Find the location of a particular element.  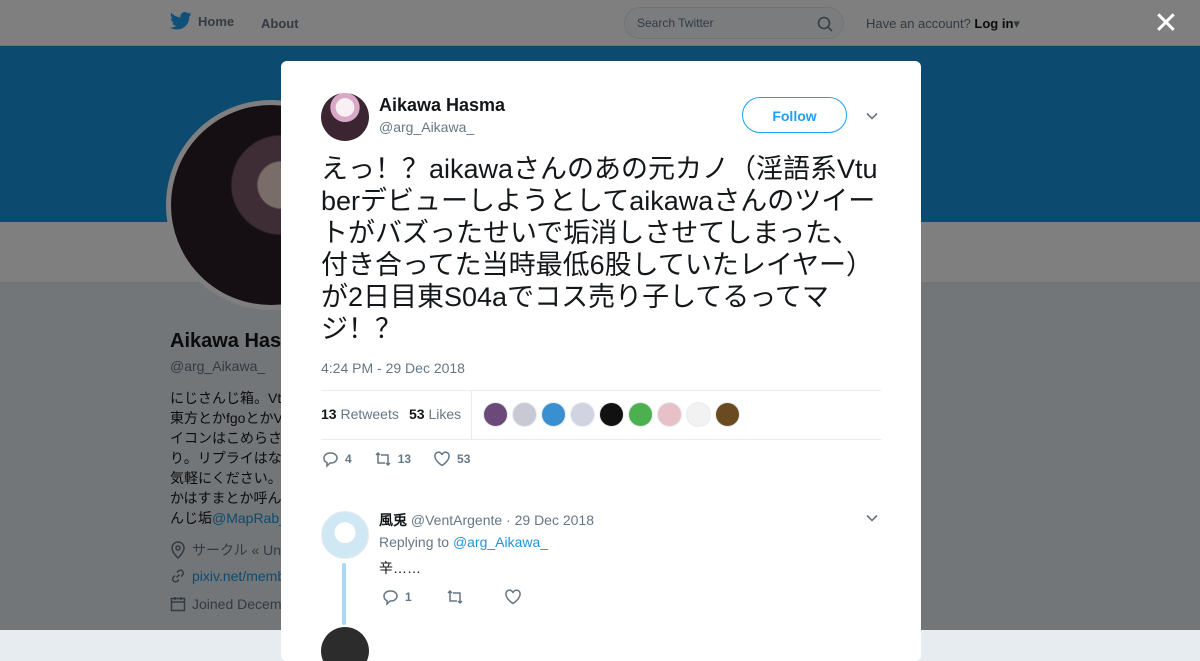

replying-to: Replying to @arg_Aikawa_ is located at coordinates (463, 542).